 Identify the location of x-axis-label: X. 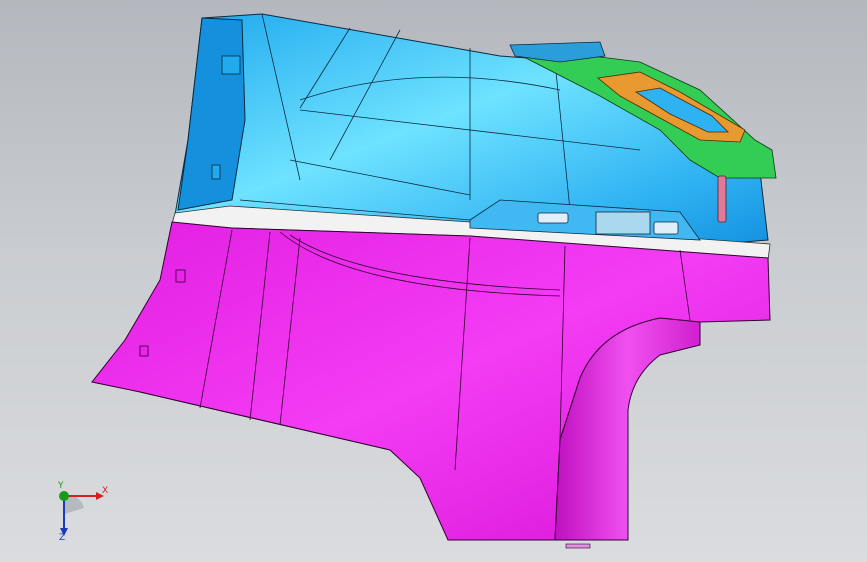
(105, 491).